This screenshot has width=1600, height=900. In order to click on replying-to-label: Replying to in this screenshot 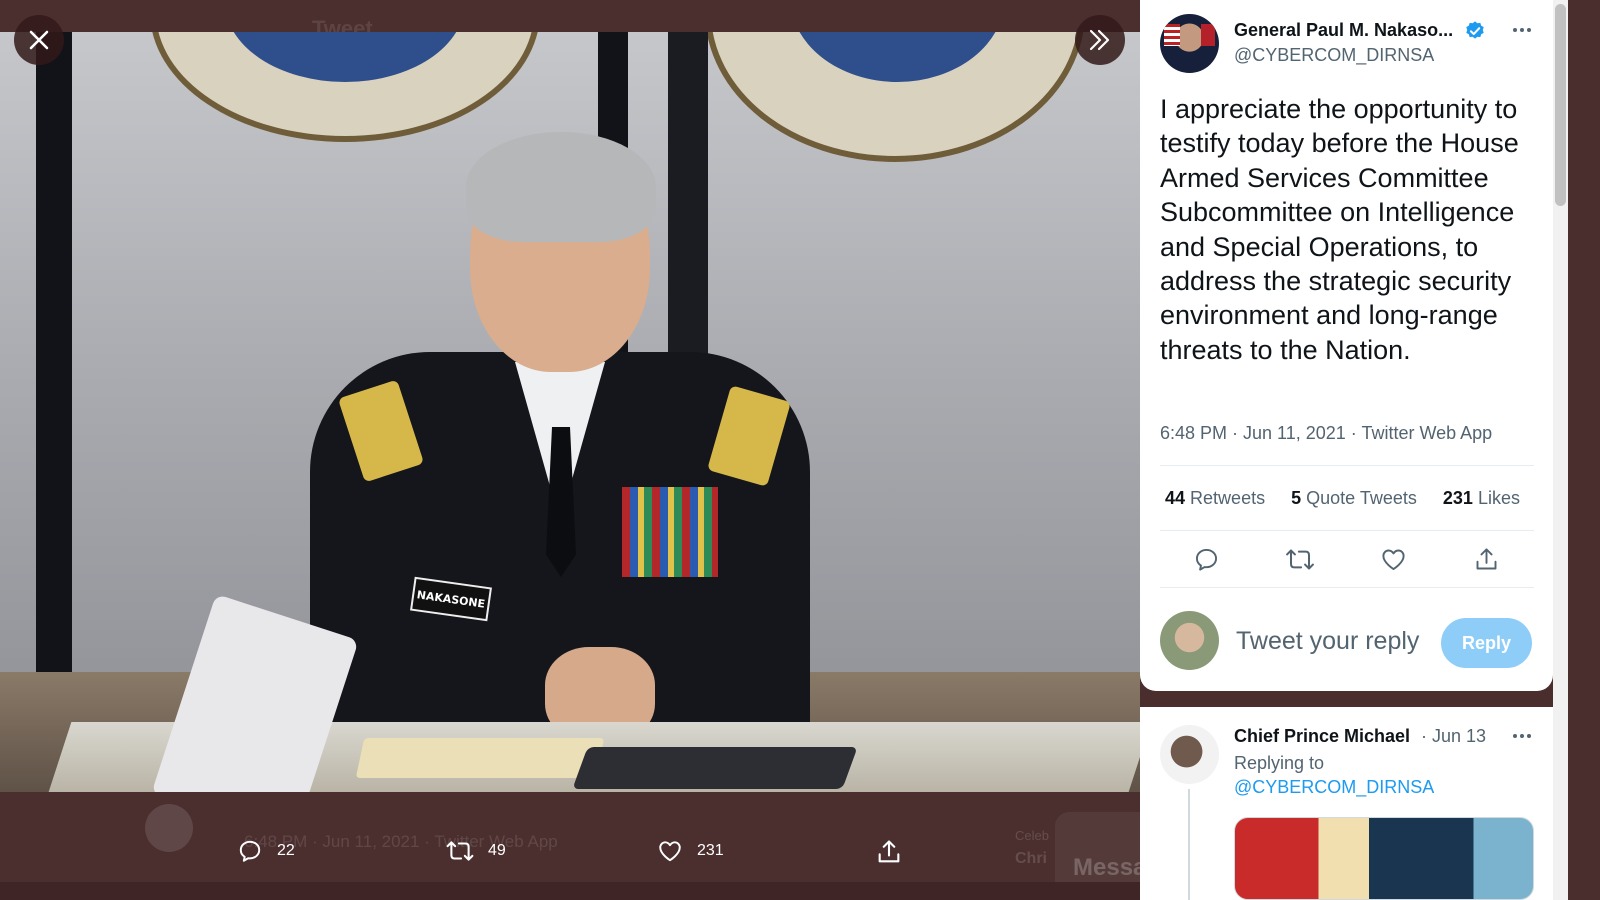, I will do `click(1279, 763)`.